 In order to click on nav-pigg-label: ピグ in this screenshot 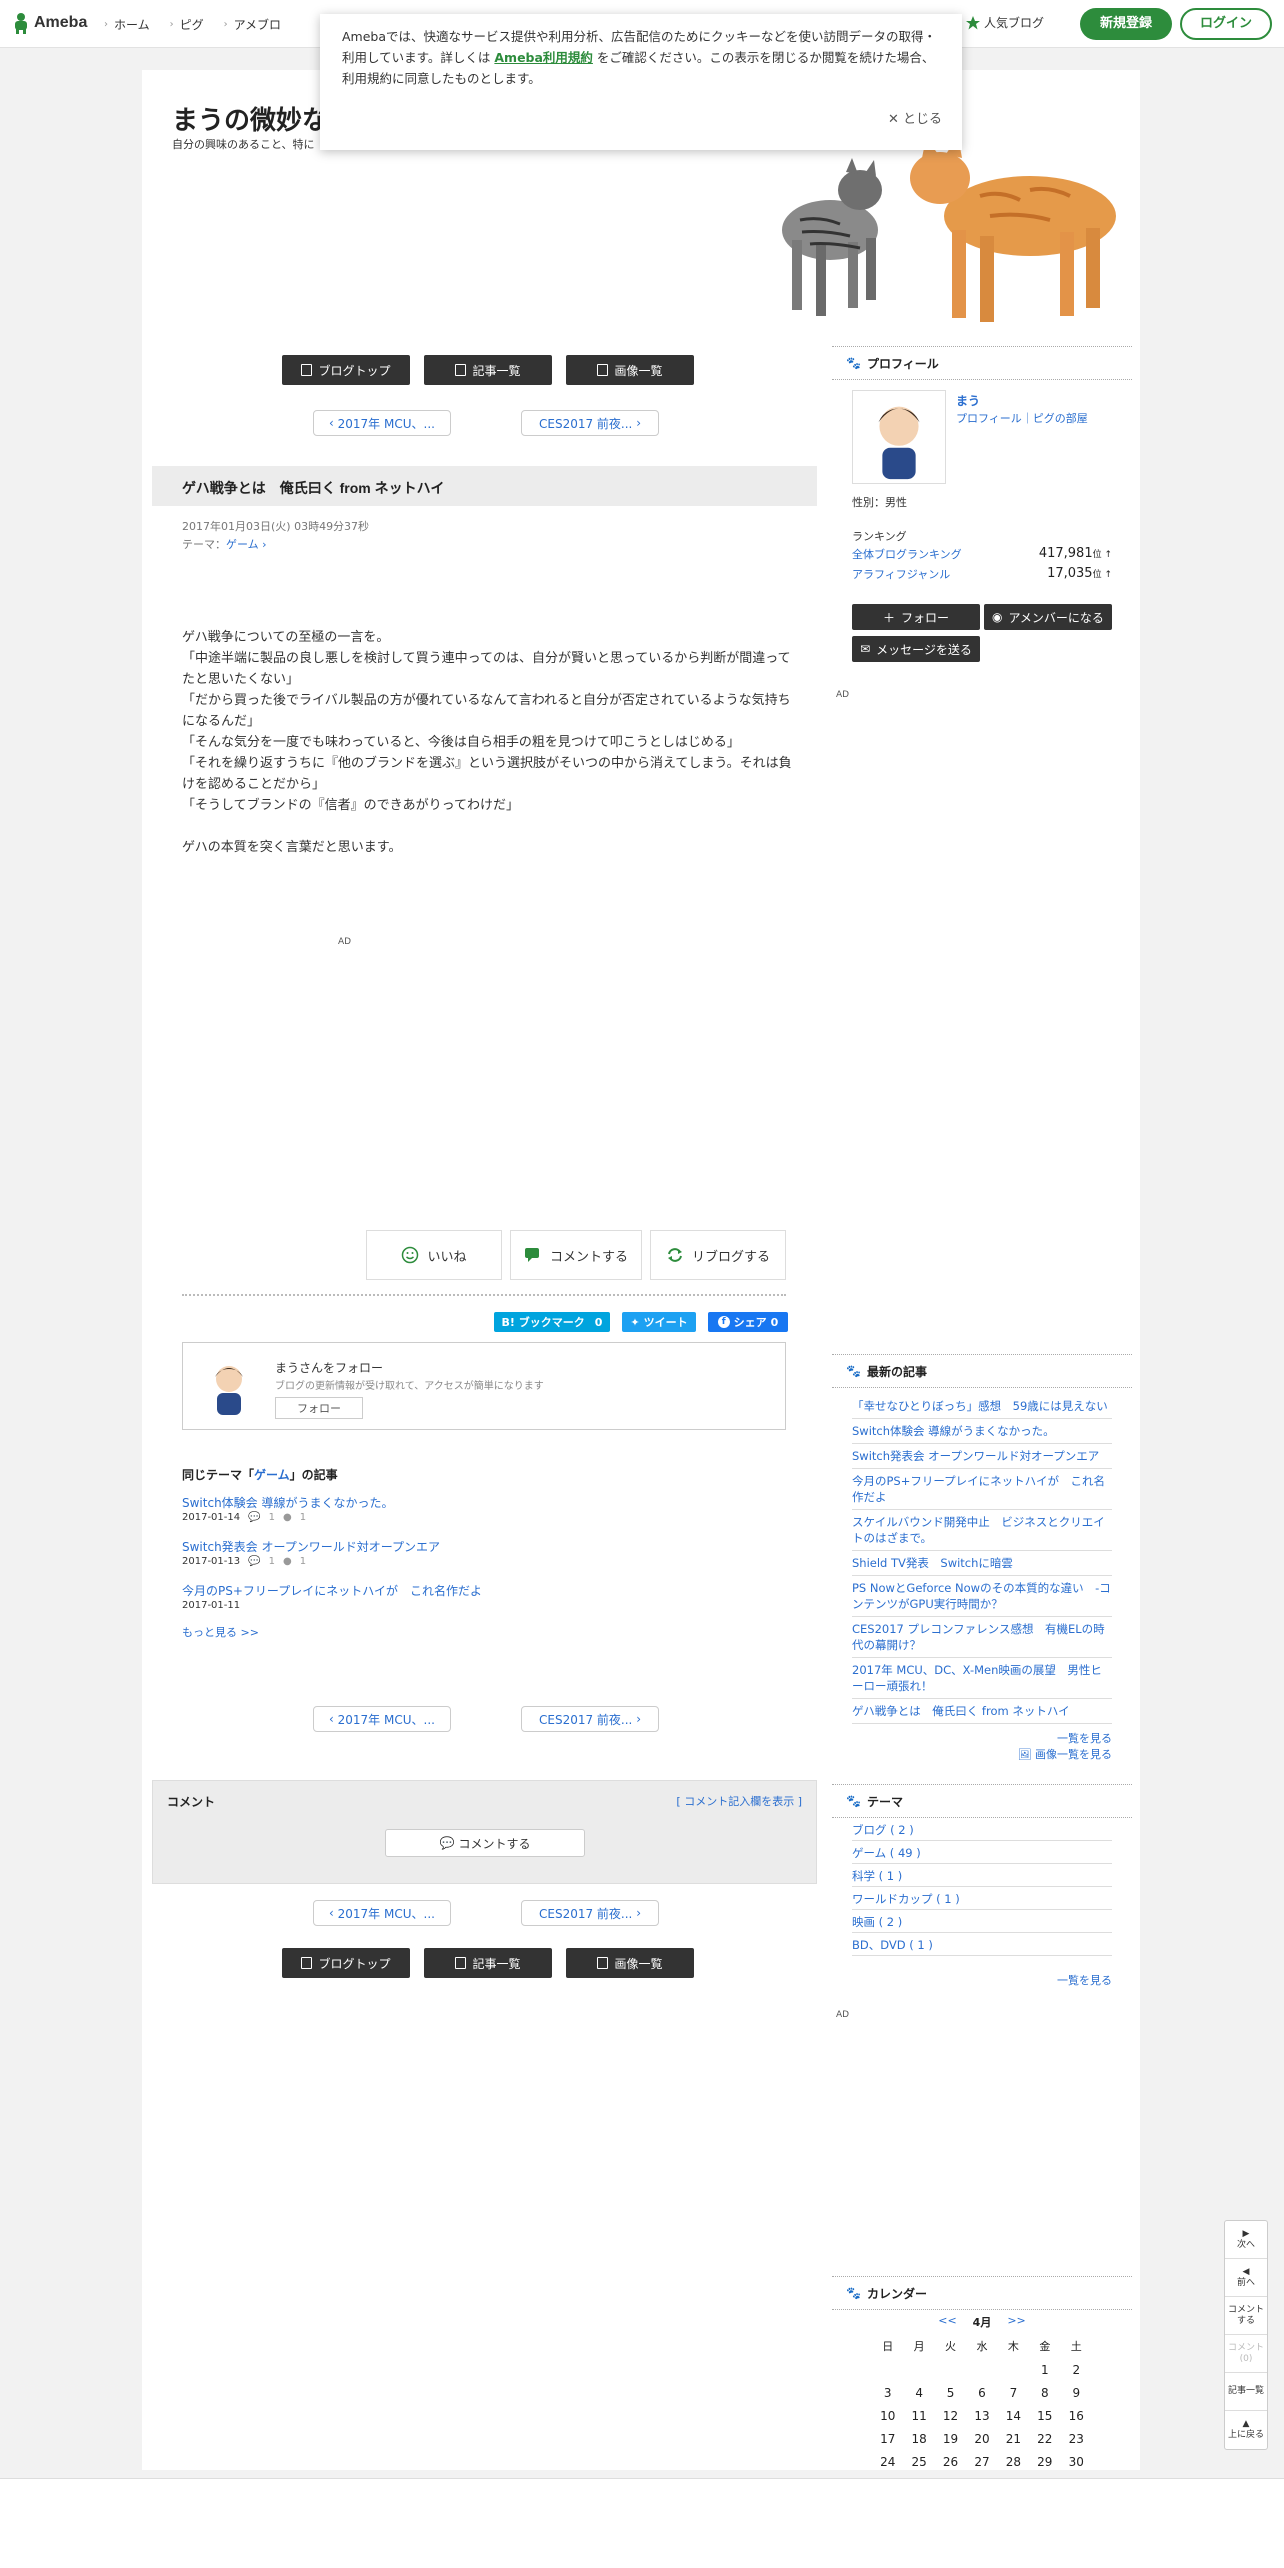, I will do `click(191, 24)`.